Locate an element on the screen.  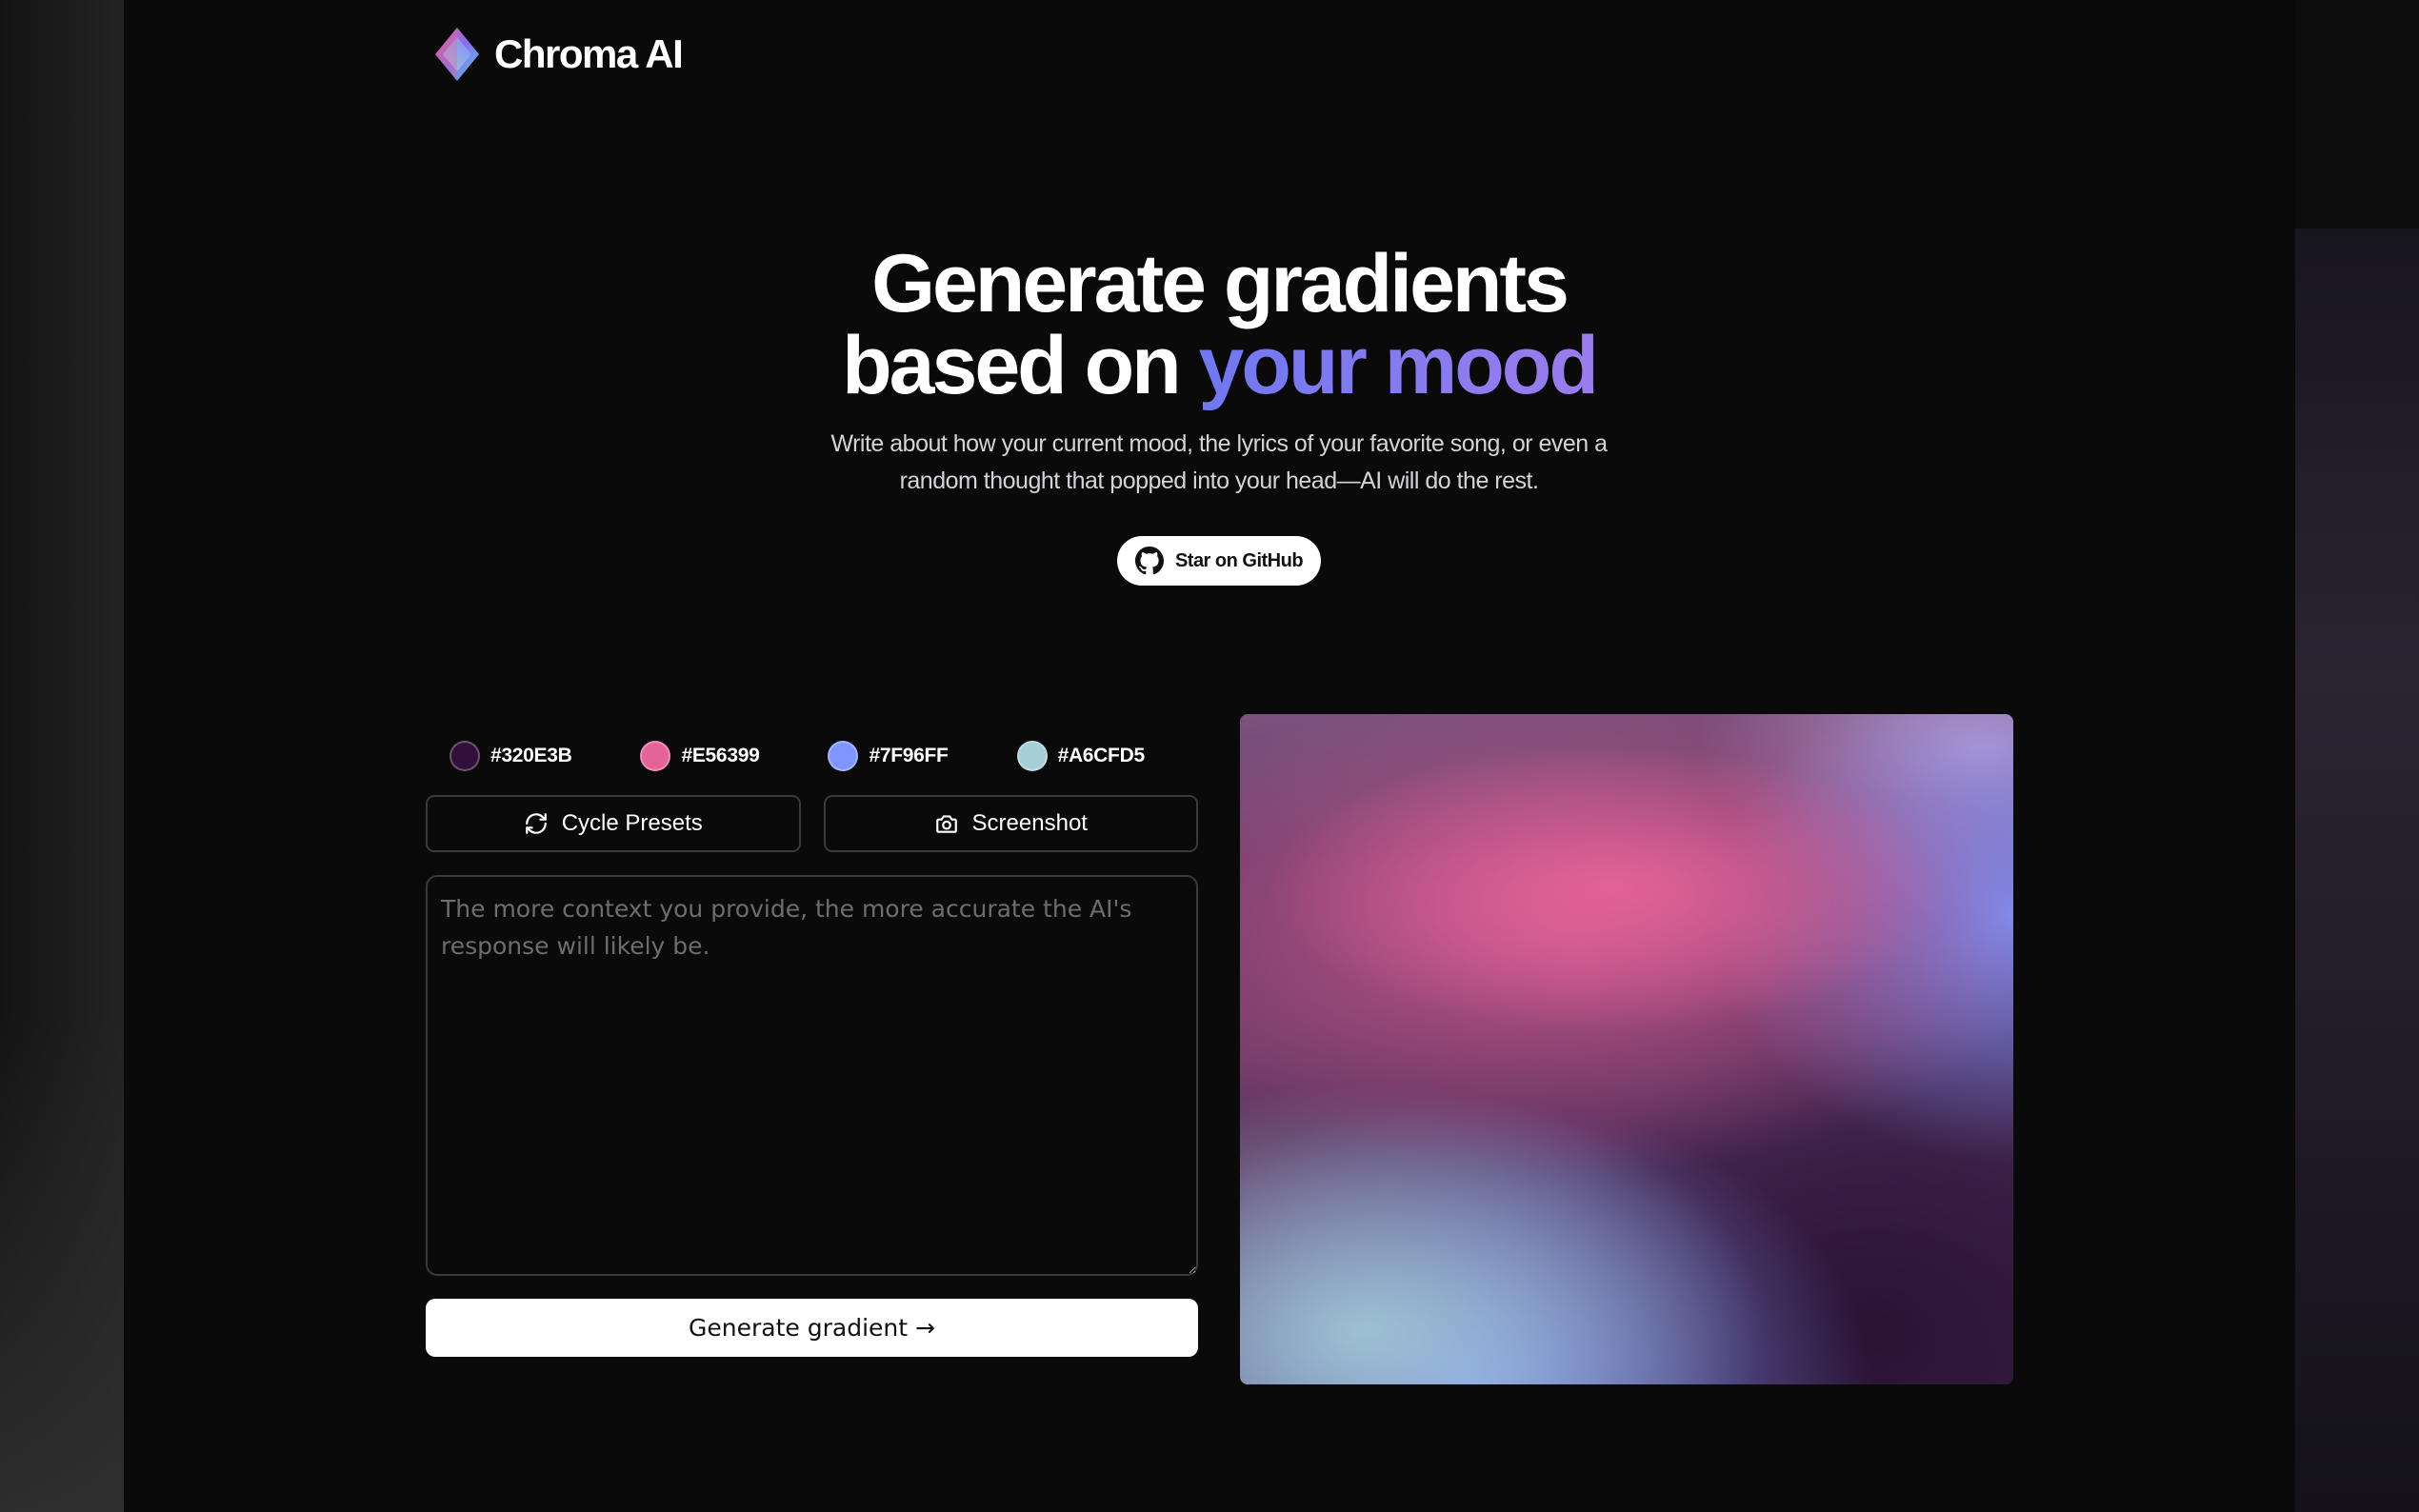
generate-gradient-button: Generate gradient → is located at coordinates (812, 1328).